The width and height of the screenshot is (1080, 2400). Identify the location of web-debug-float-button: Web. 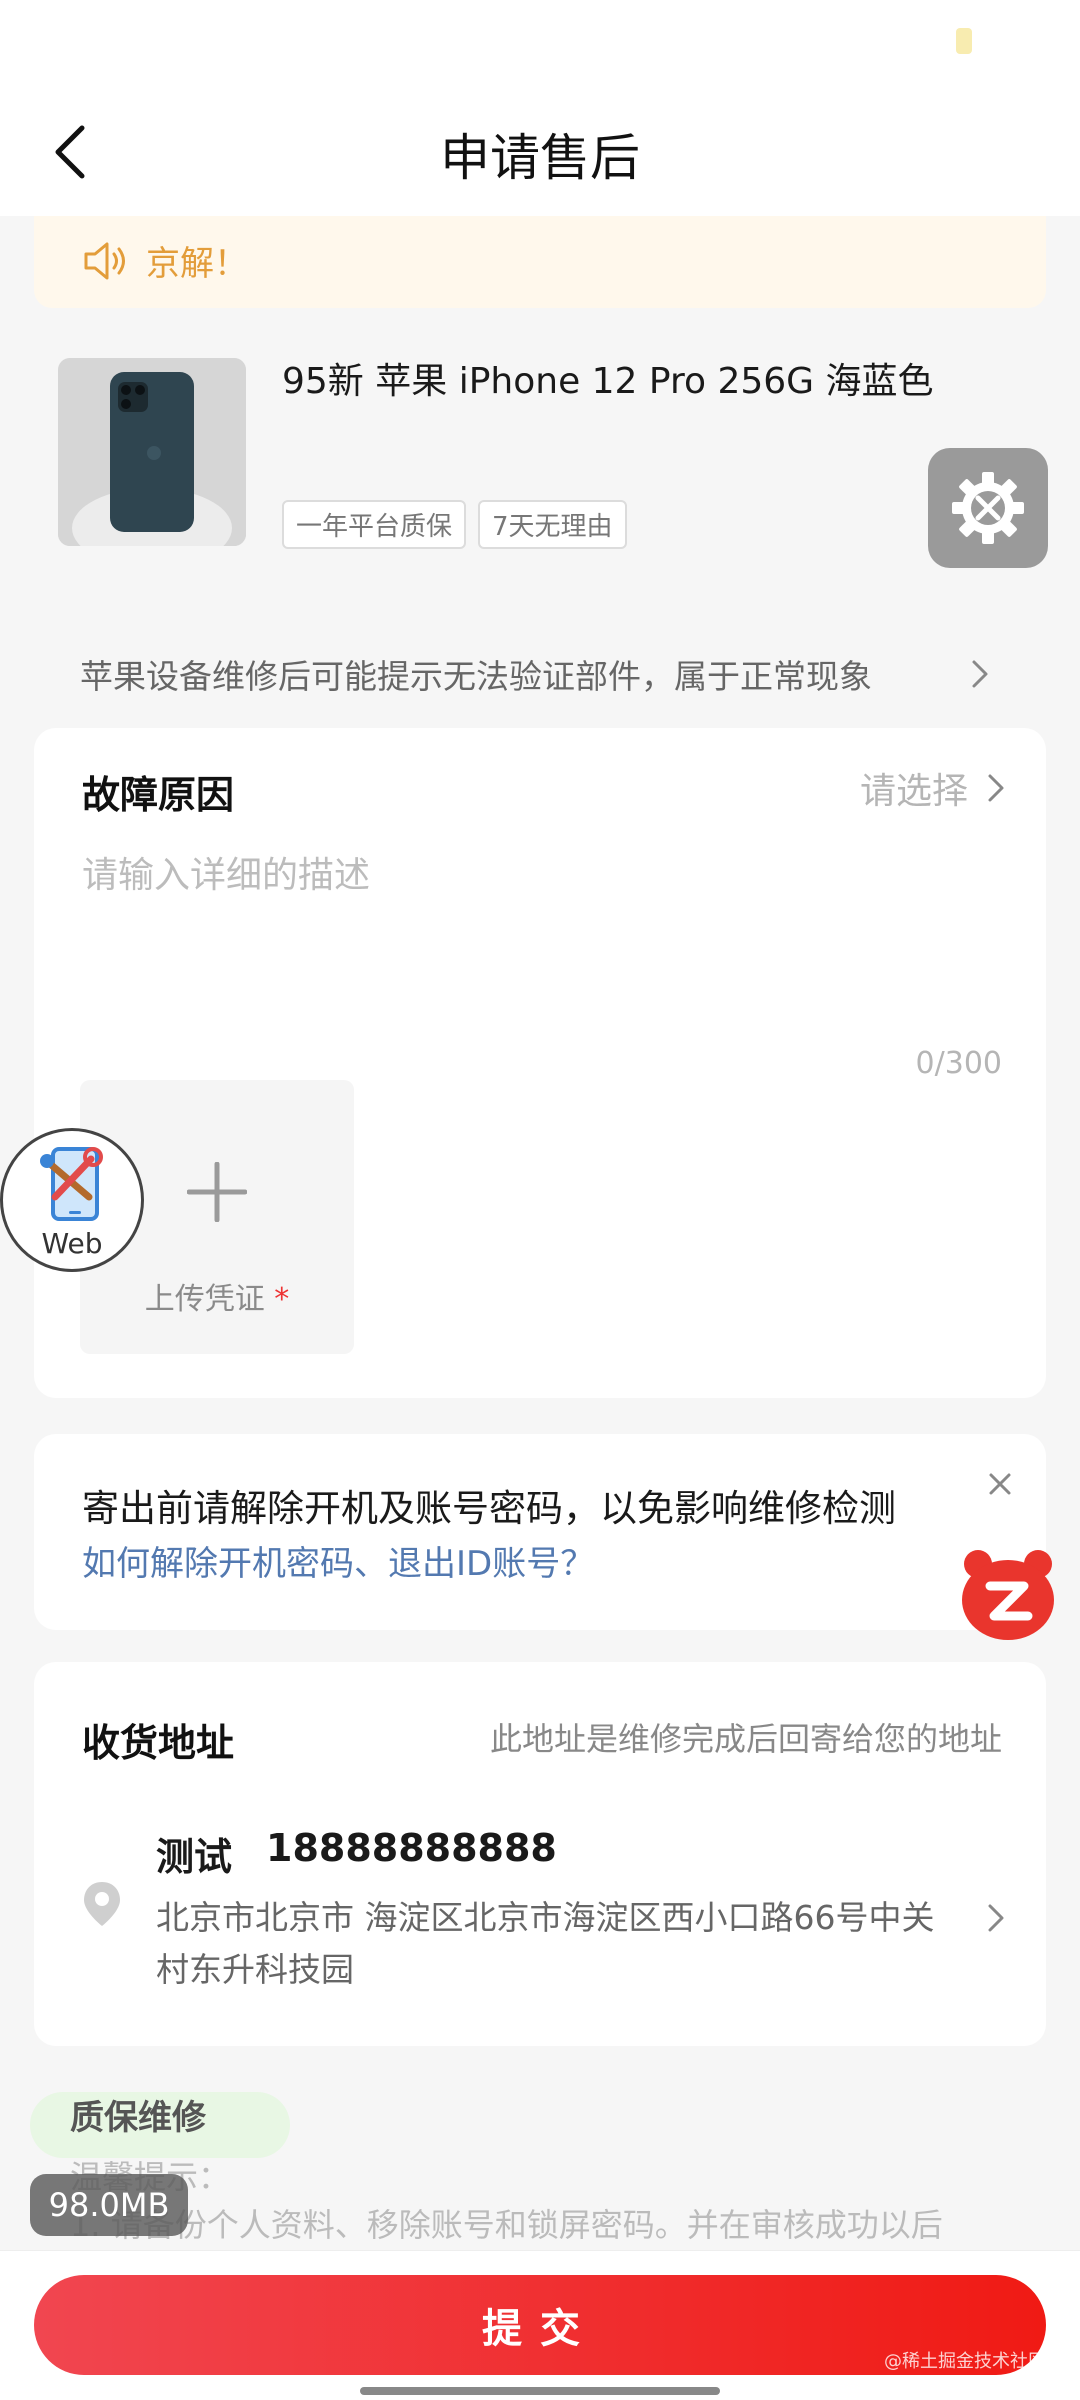
(72, 1200).